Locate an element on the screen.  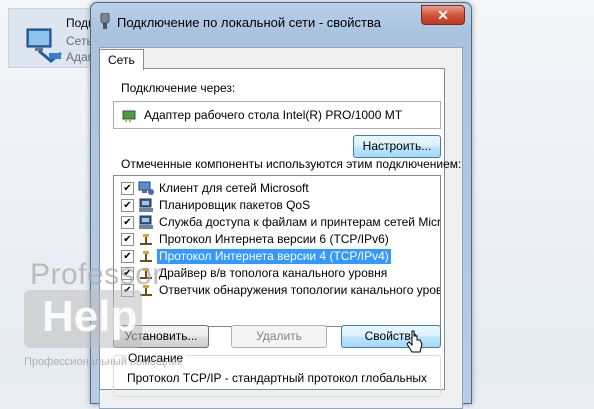
watermark-text: Professor is located at coordinates (96, 274).